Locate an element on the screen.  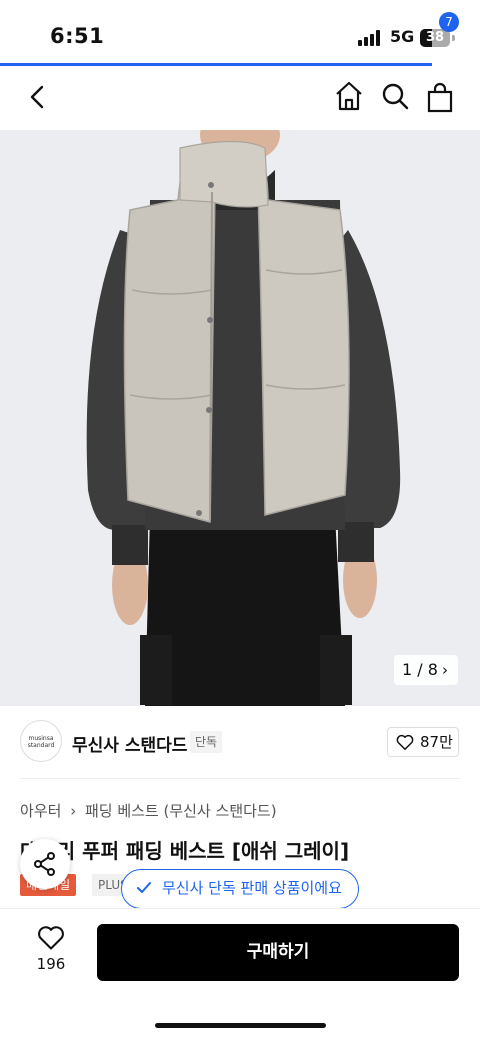
cart-count-badge: 7 is located at coordinates (449, 22).